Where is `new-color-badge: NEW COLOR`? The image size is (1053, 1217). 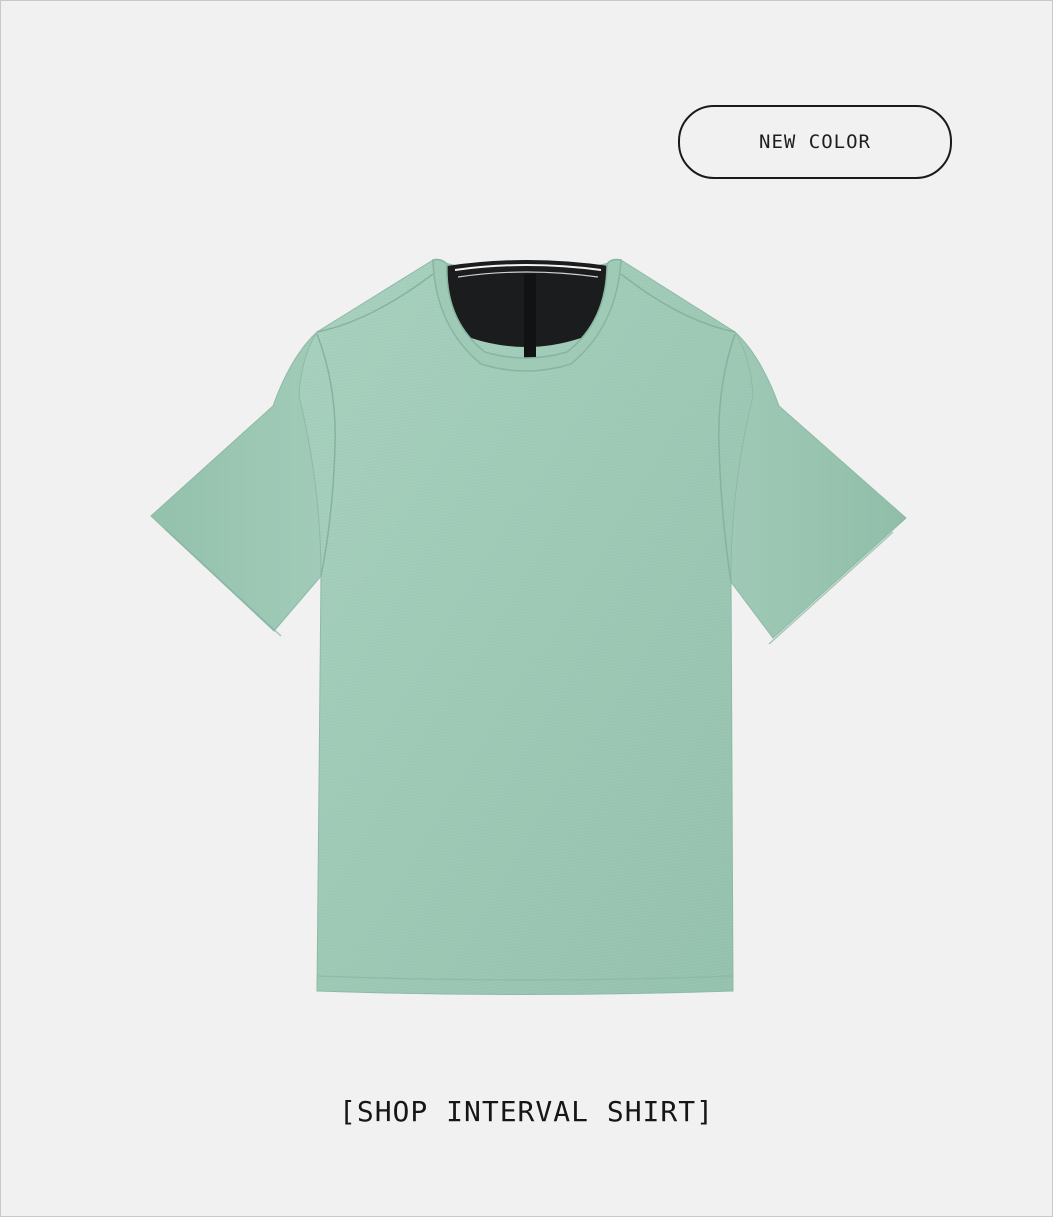 new-color-badge: NEW COLOR is located at coordinates (815, 142).